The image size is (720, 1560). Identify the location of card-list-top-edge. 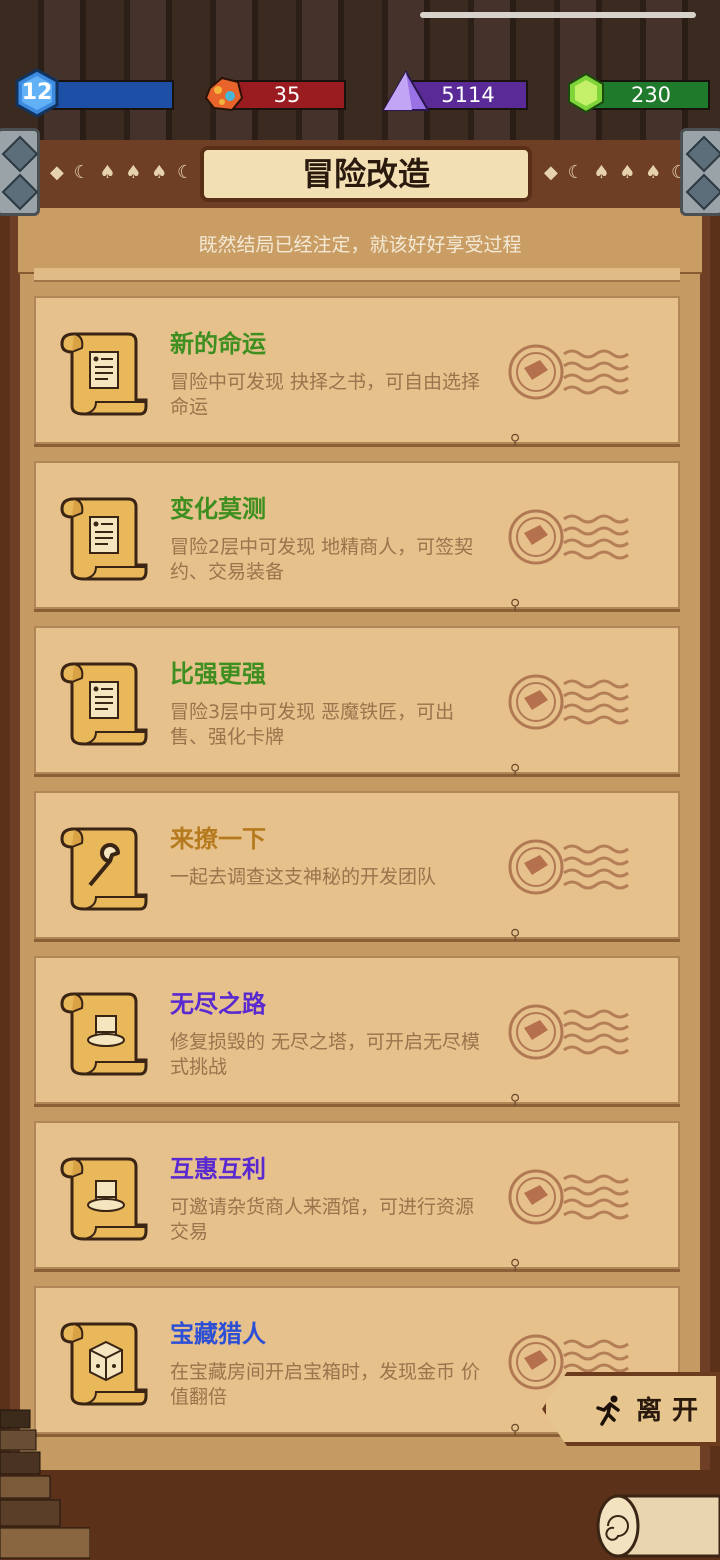
(357, 275).